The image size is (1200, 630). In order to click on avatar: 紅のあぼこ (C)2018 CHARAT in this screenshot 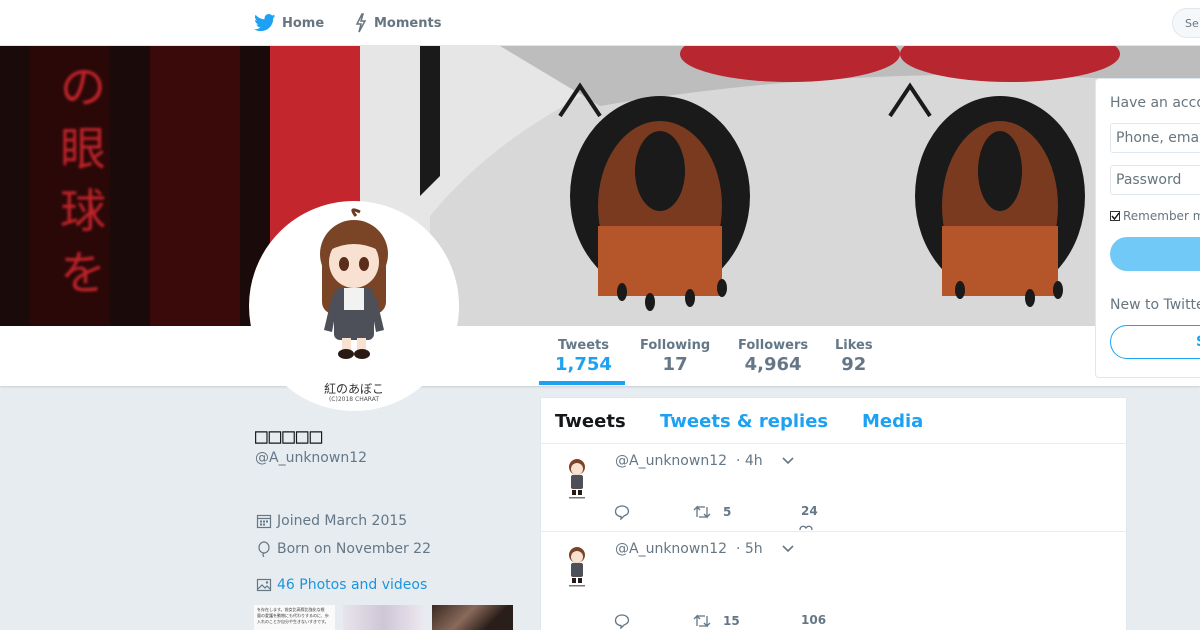, I will do `click(354, 306)`.